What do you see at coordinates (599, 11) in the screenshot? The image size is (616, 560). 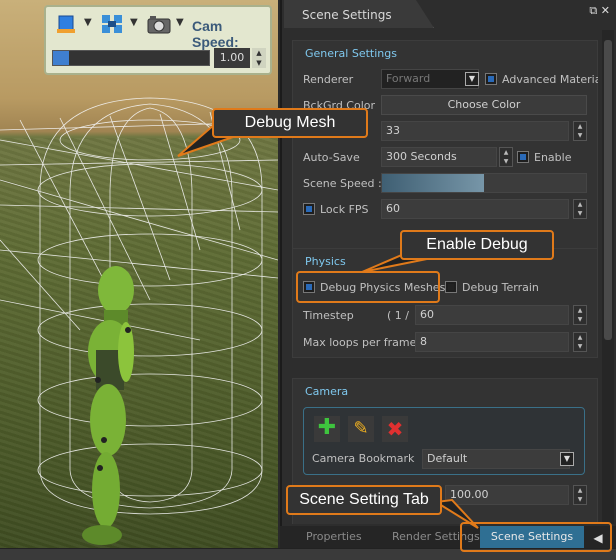 I see `panel-window-controls: ⧉ ✕` at bounding box center [599, 11].